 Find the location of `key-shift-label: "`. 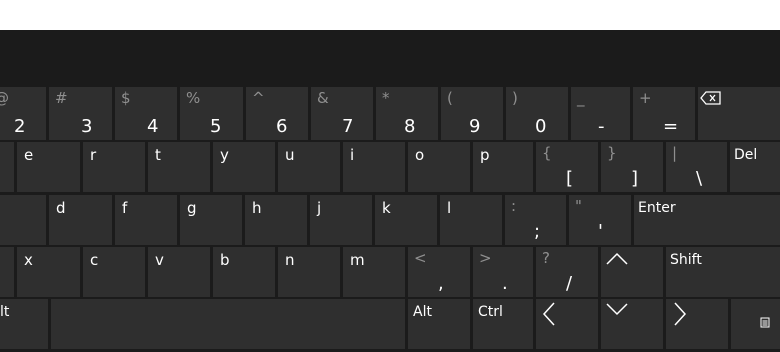

key-shift-label: " is located at coordinates (578, 206).